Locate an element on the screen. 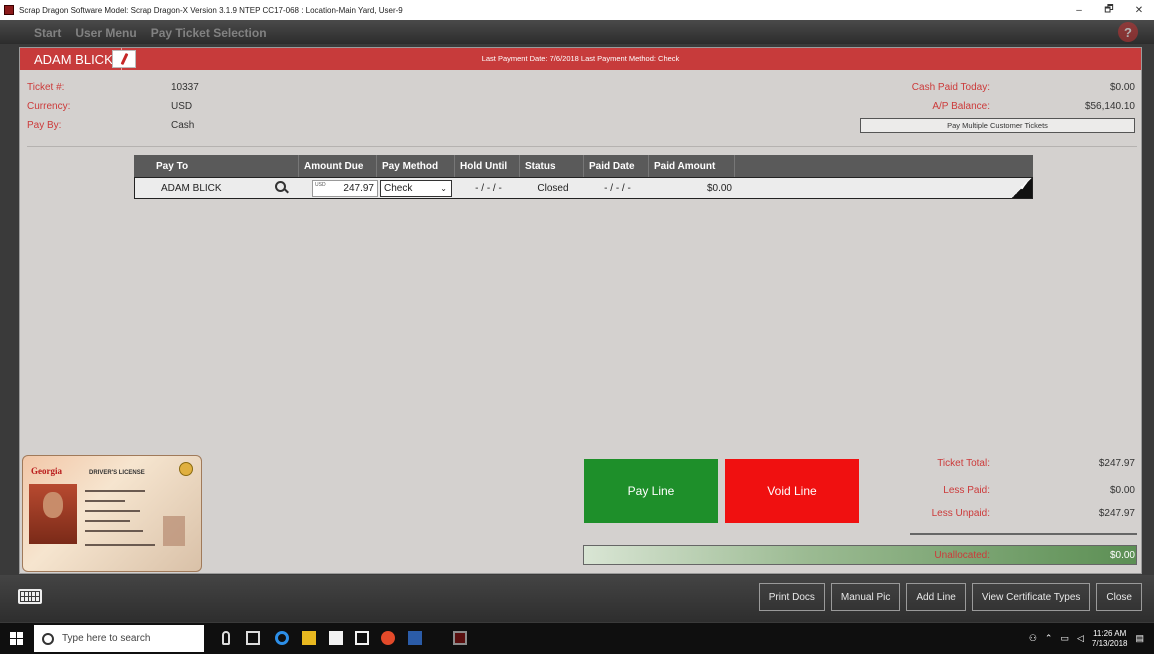 The height and width of the screenshot is (654, 1154). pay-method-select: Check ⌄ is located at coordinates (416, 188).